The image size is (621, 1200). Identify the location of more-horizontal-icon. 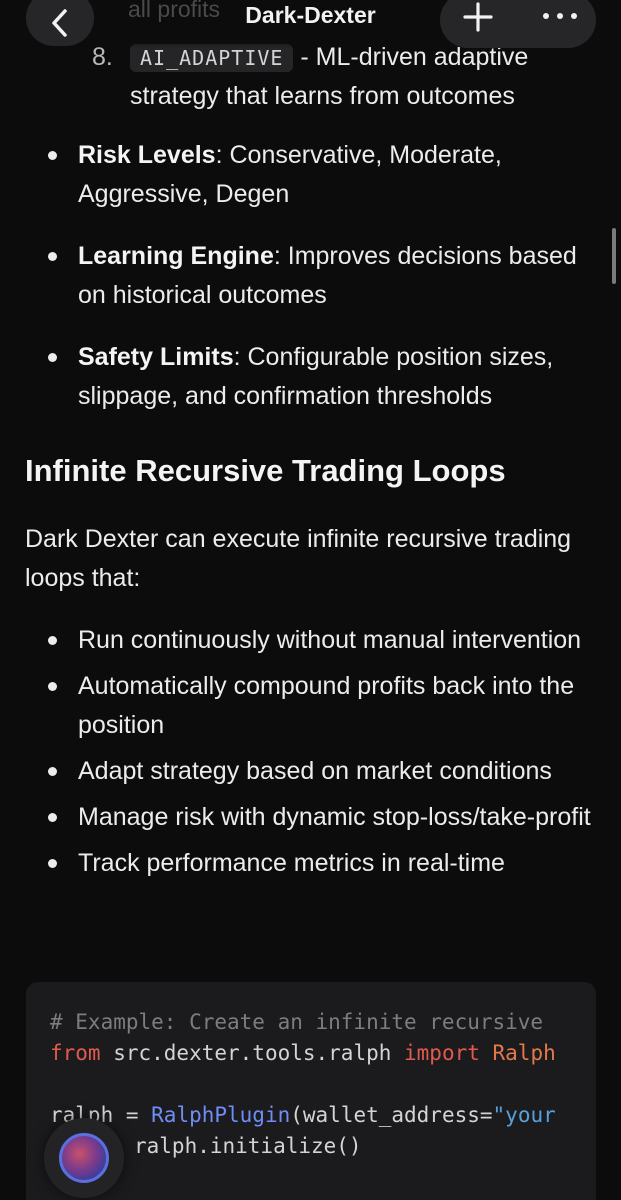
(560, 16).